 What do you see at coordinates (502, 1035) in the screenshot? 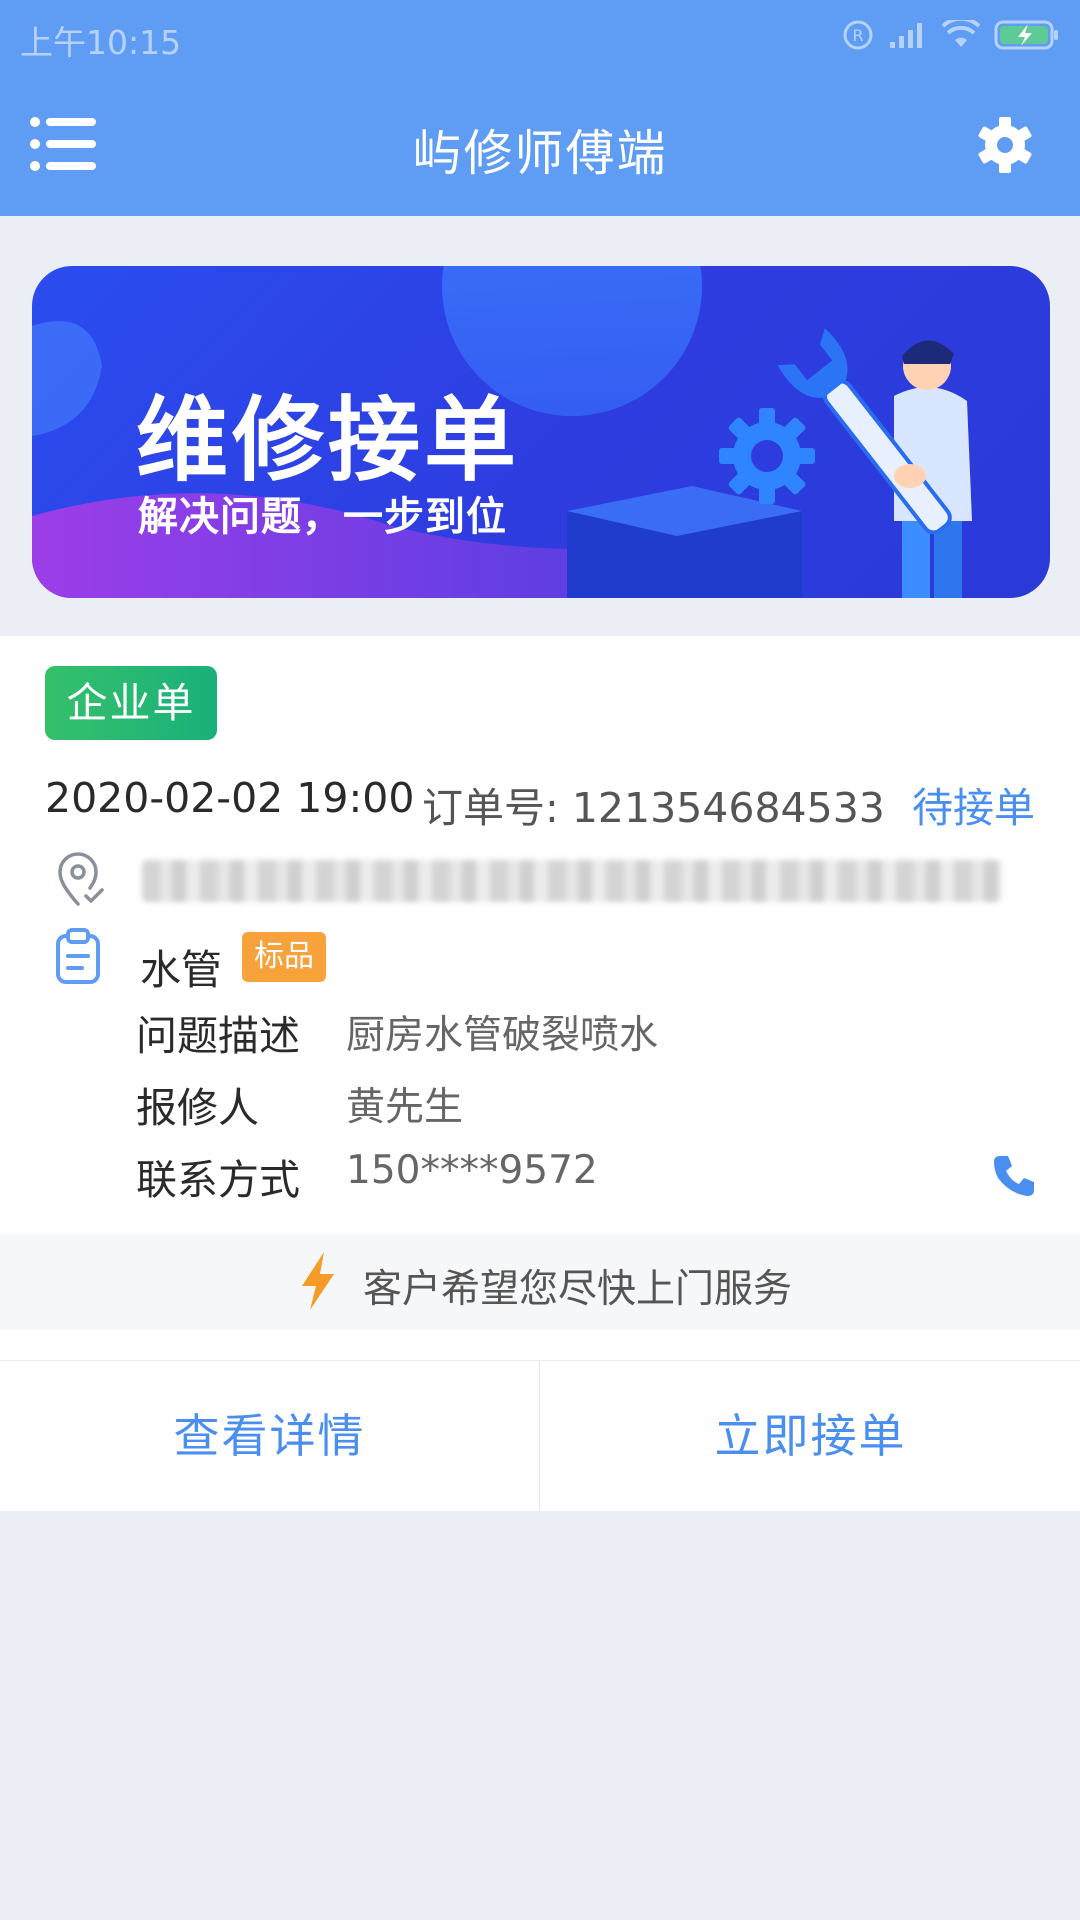
I see `problem-description-value: 厨房水管破裂喷水` at bounding box center [502, 1035].